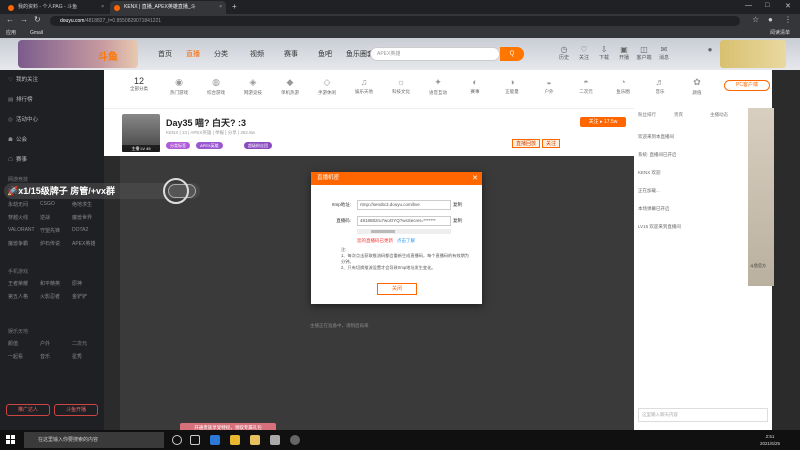 This screenshot has width=800, height=450. What do you see at coordinates (220, 7) in the screenshot?
I see `close-tab-icon: ×` at bounding box center [220, 7].